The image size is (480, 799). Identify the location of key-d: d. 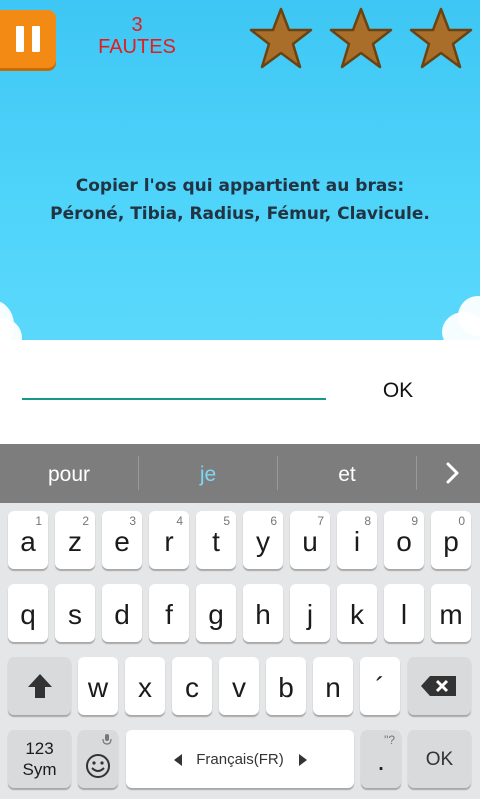
(122, 613).